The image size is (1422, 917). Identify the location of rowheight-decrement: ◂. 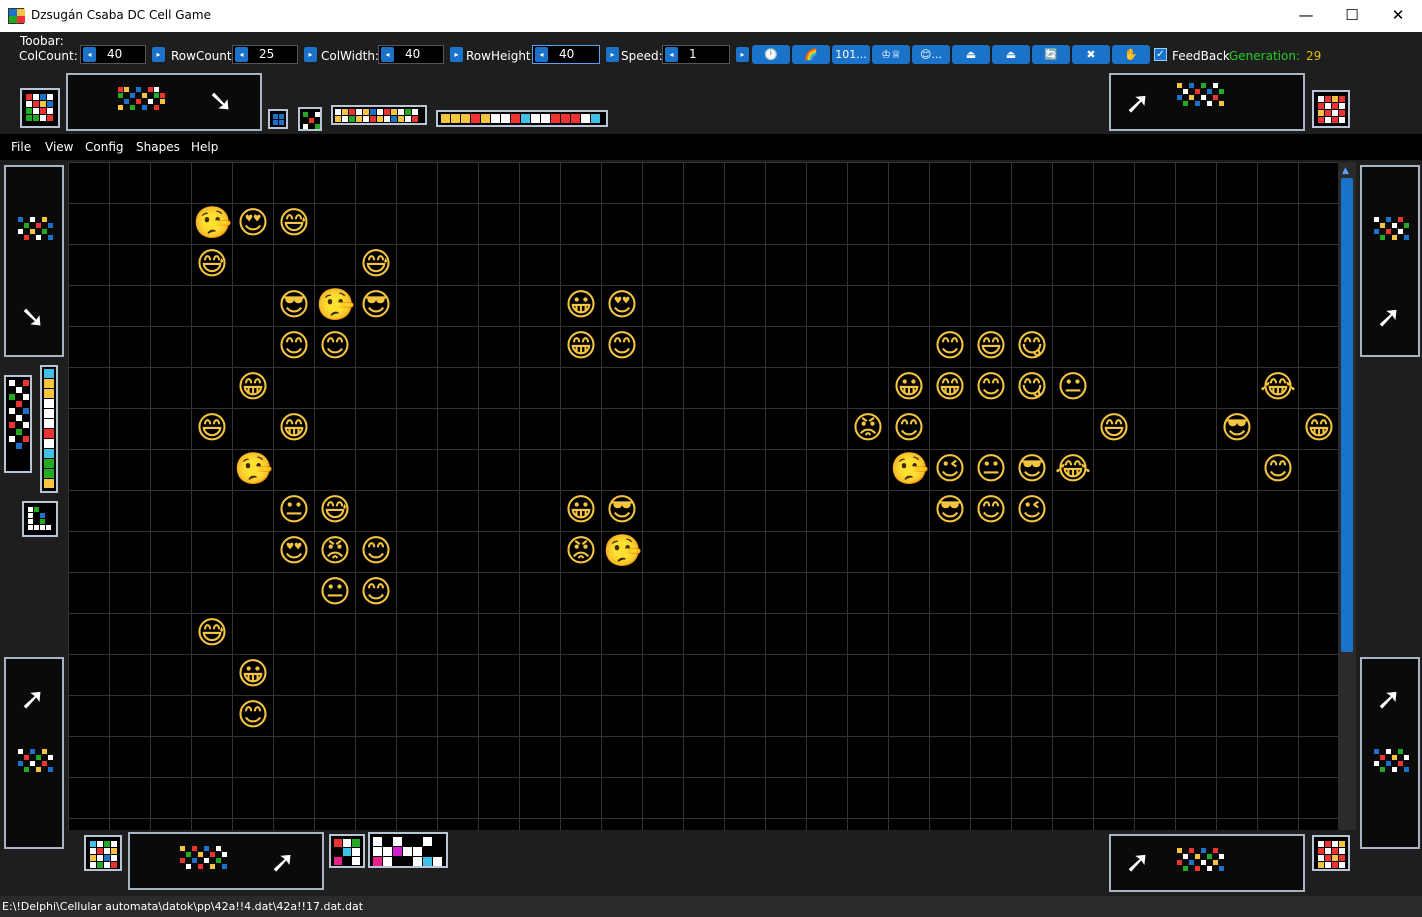
(541, 54).